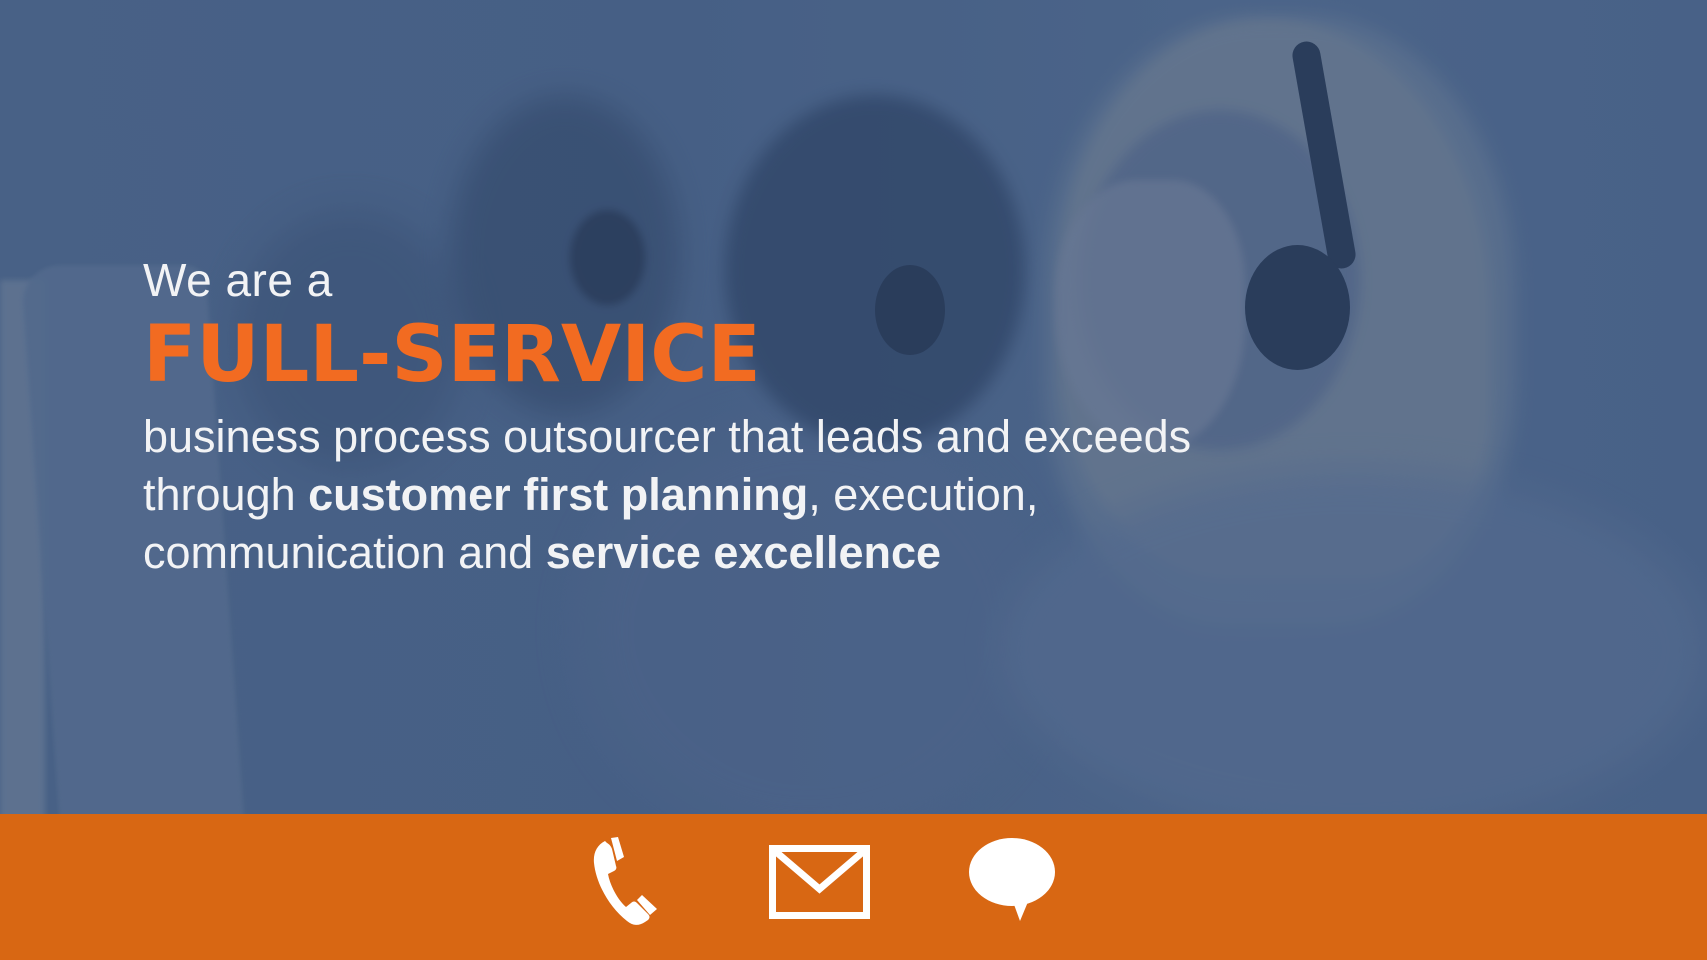  What do you see at coordinates (923, 494) in the screenshot?
I see `tagline-text: , execution,` at bounding box center [923, 494].